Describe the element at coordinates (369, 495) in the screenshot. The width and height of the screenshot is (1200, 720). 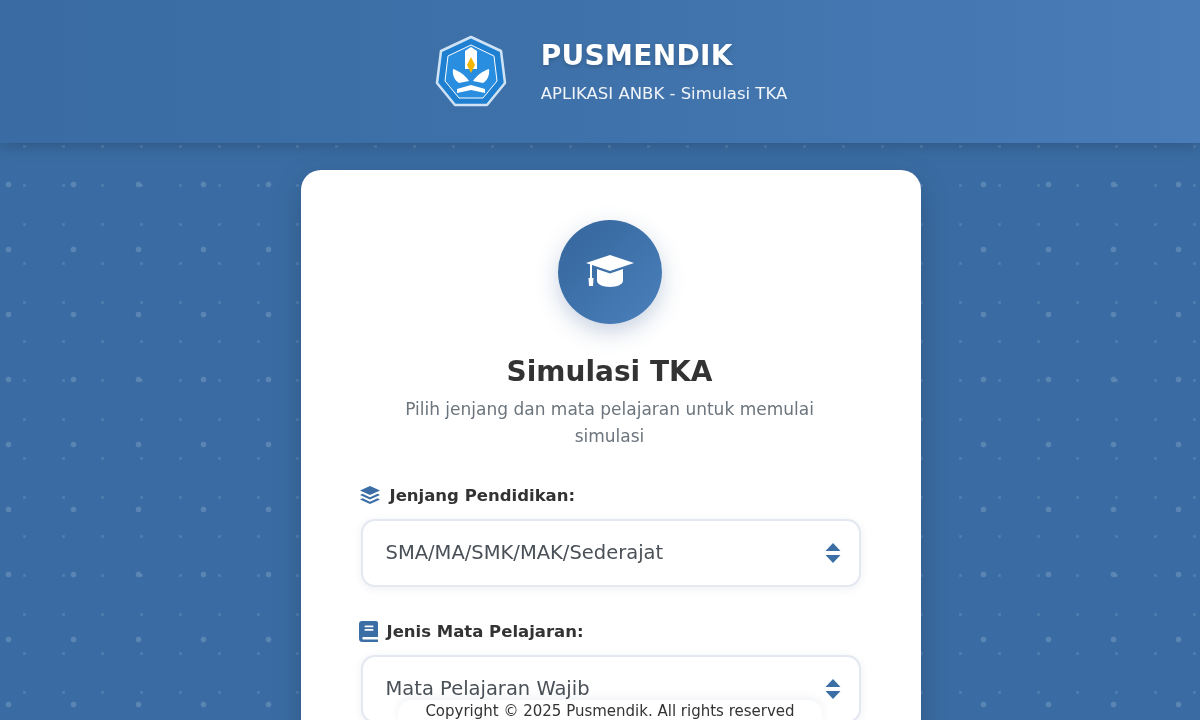
I see `layers-icon` at that location.